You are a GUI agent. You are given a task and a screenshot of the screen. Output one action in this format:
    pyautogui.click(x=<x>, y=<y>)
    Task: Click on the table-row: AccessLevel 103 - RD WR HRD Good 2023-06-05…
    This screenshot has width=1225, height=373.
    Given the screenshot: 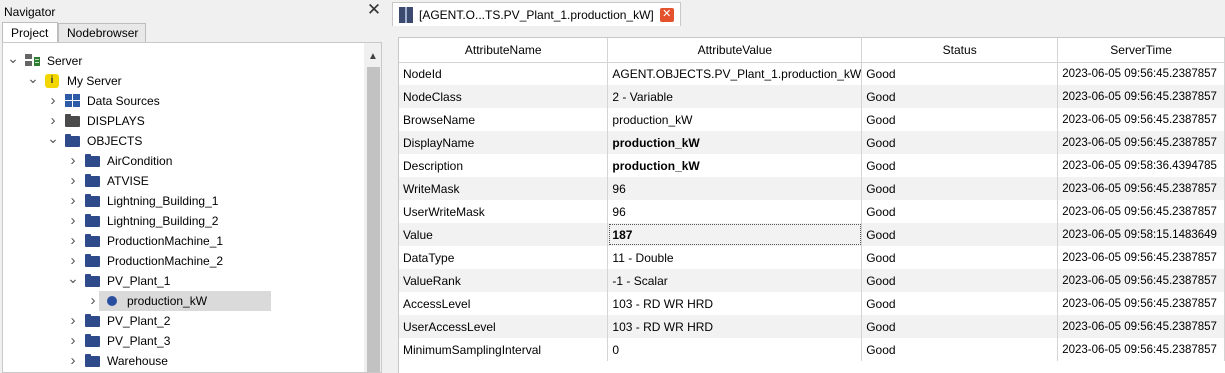 What is the action you would take?
    pyautogui.click(x=812, y=303)
    